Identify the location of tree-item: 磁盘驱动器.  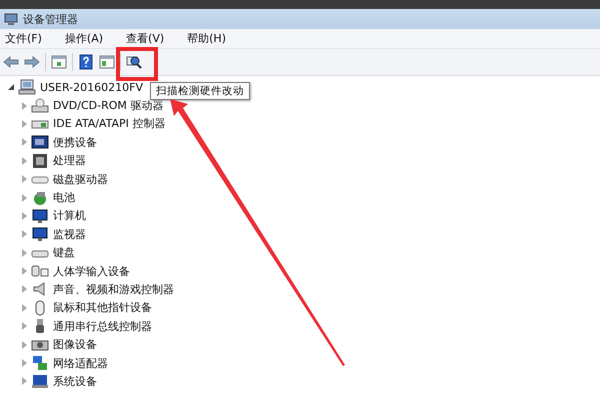
(80, 179).